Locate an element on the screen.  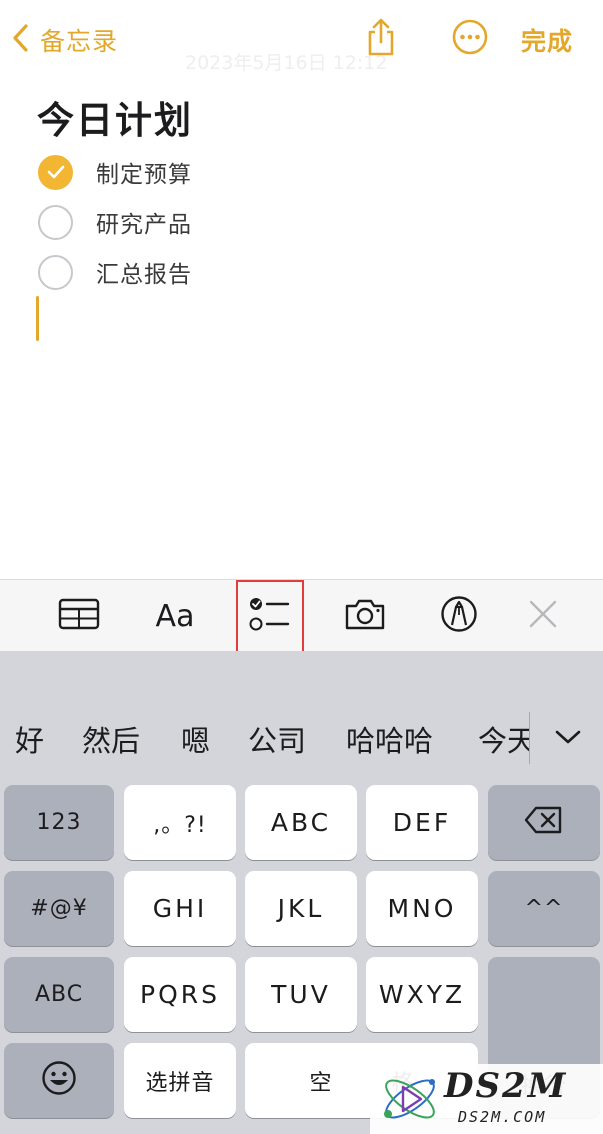
camera-button is located at coordinates (365, 616).